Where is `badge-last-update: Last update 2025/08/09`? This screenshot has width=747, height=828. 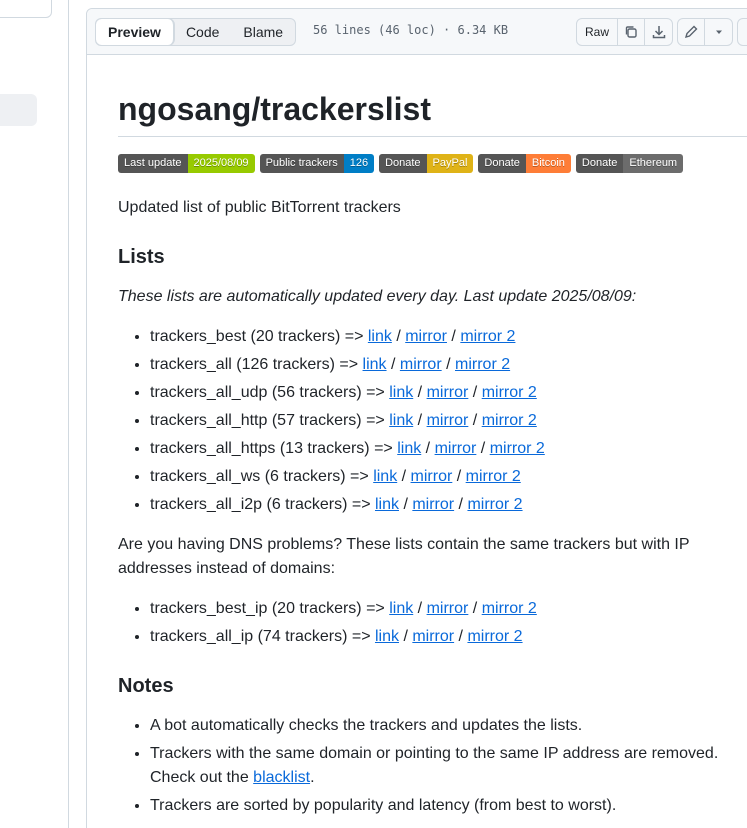 badge-last-update: Last update 2025/08/09 is located at coordinates (186, 163).